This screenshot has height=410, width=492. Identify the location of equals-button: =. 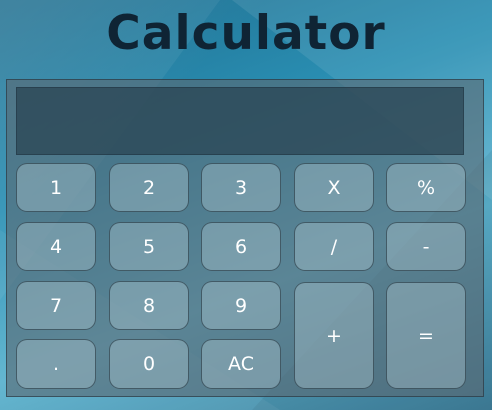
(426, 335).